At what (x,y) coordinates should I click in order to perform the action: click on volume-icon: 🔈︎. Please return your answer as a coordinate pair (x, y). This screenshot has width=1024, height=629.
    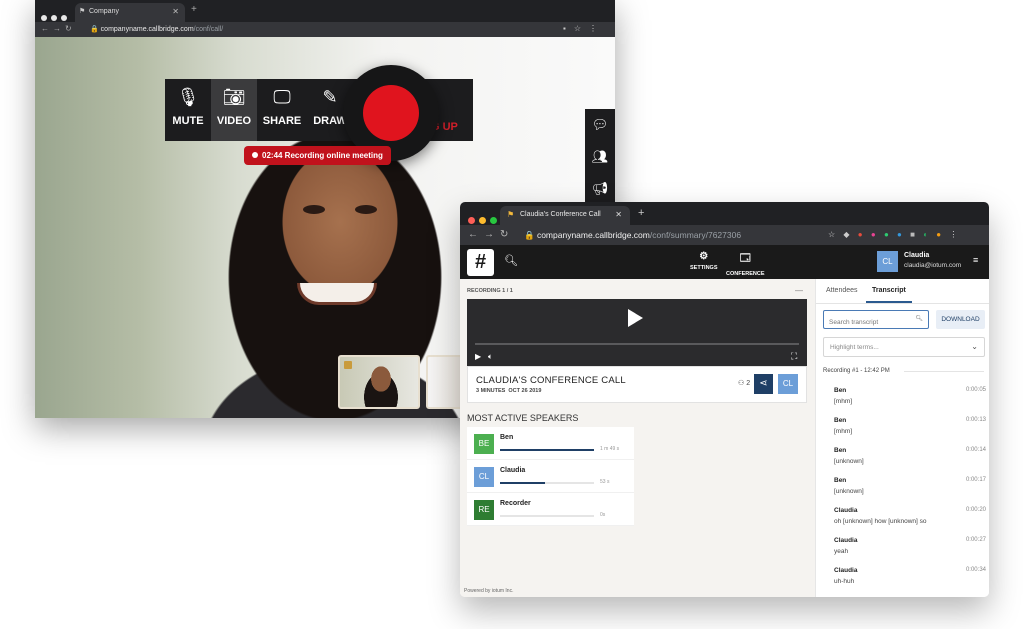
    Looking at the image, I should click on (490, 357).